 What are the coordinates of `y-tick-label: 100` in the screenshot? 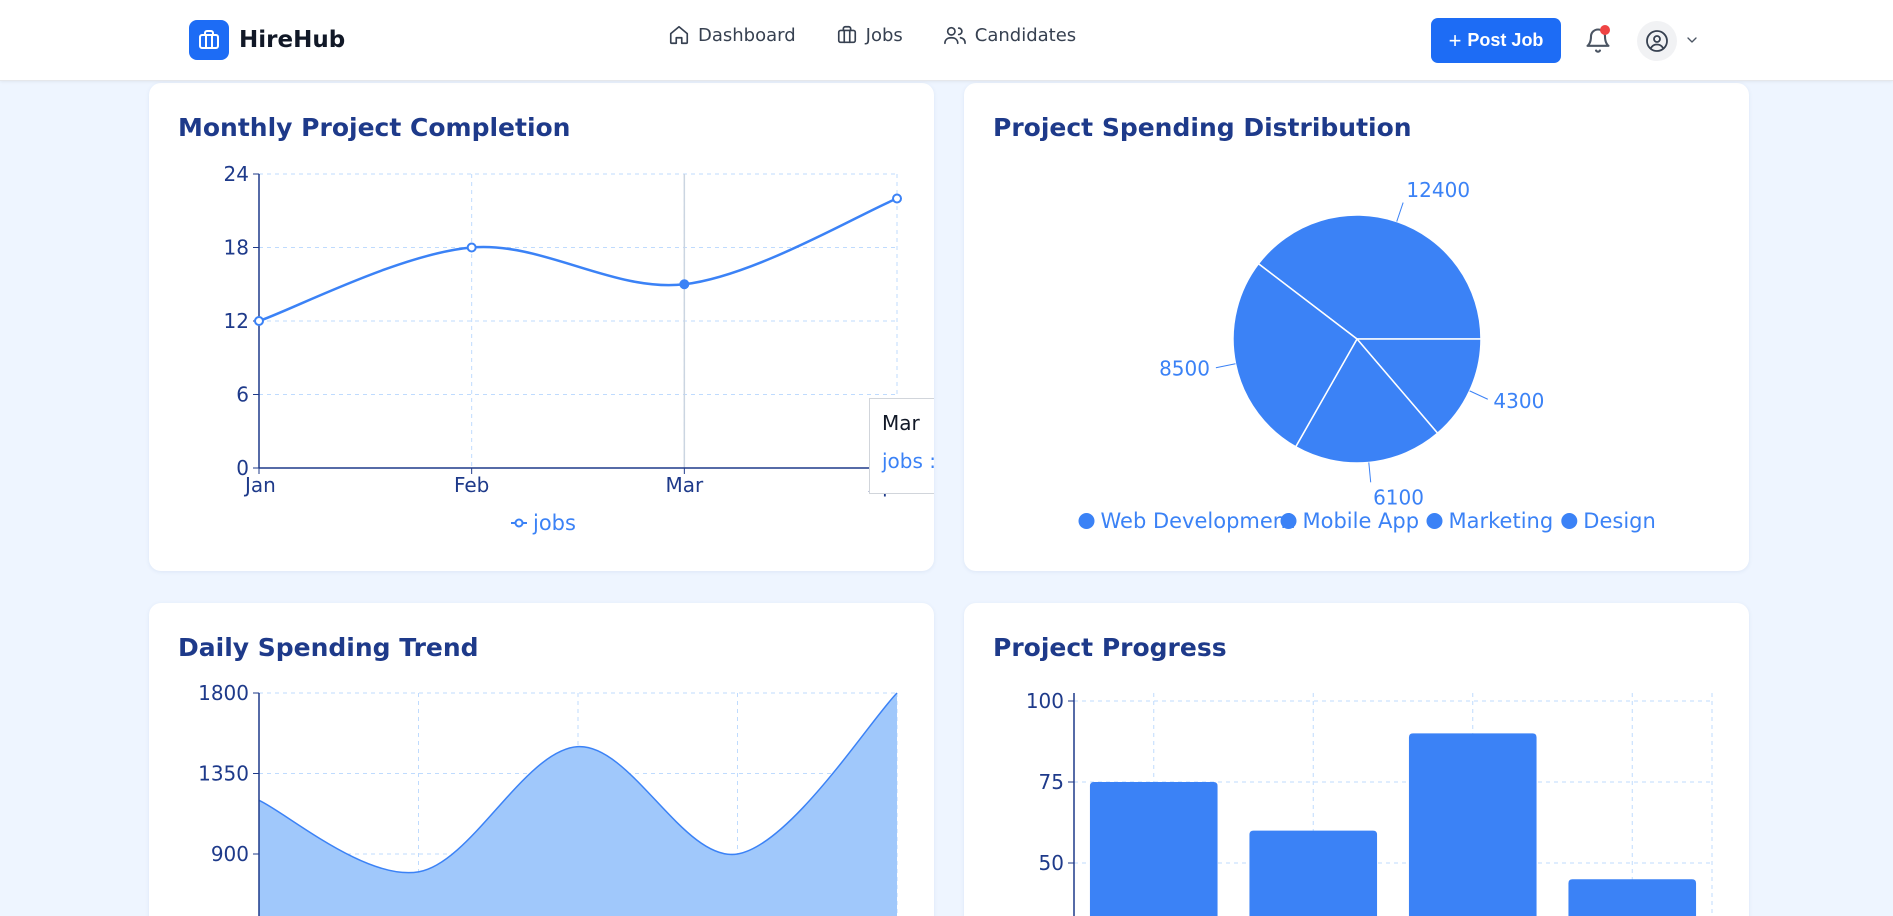 It's located at (1045, 701).